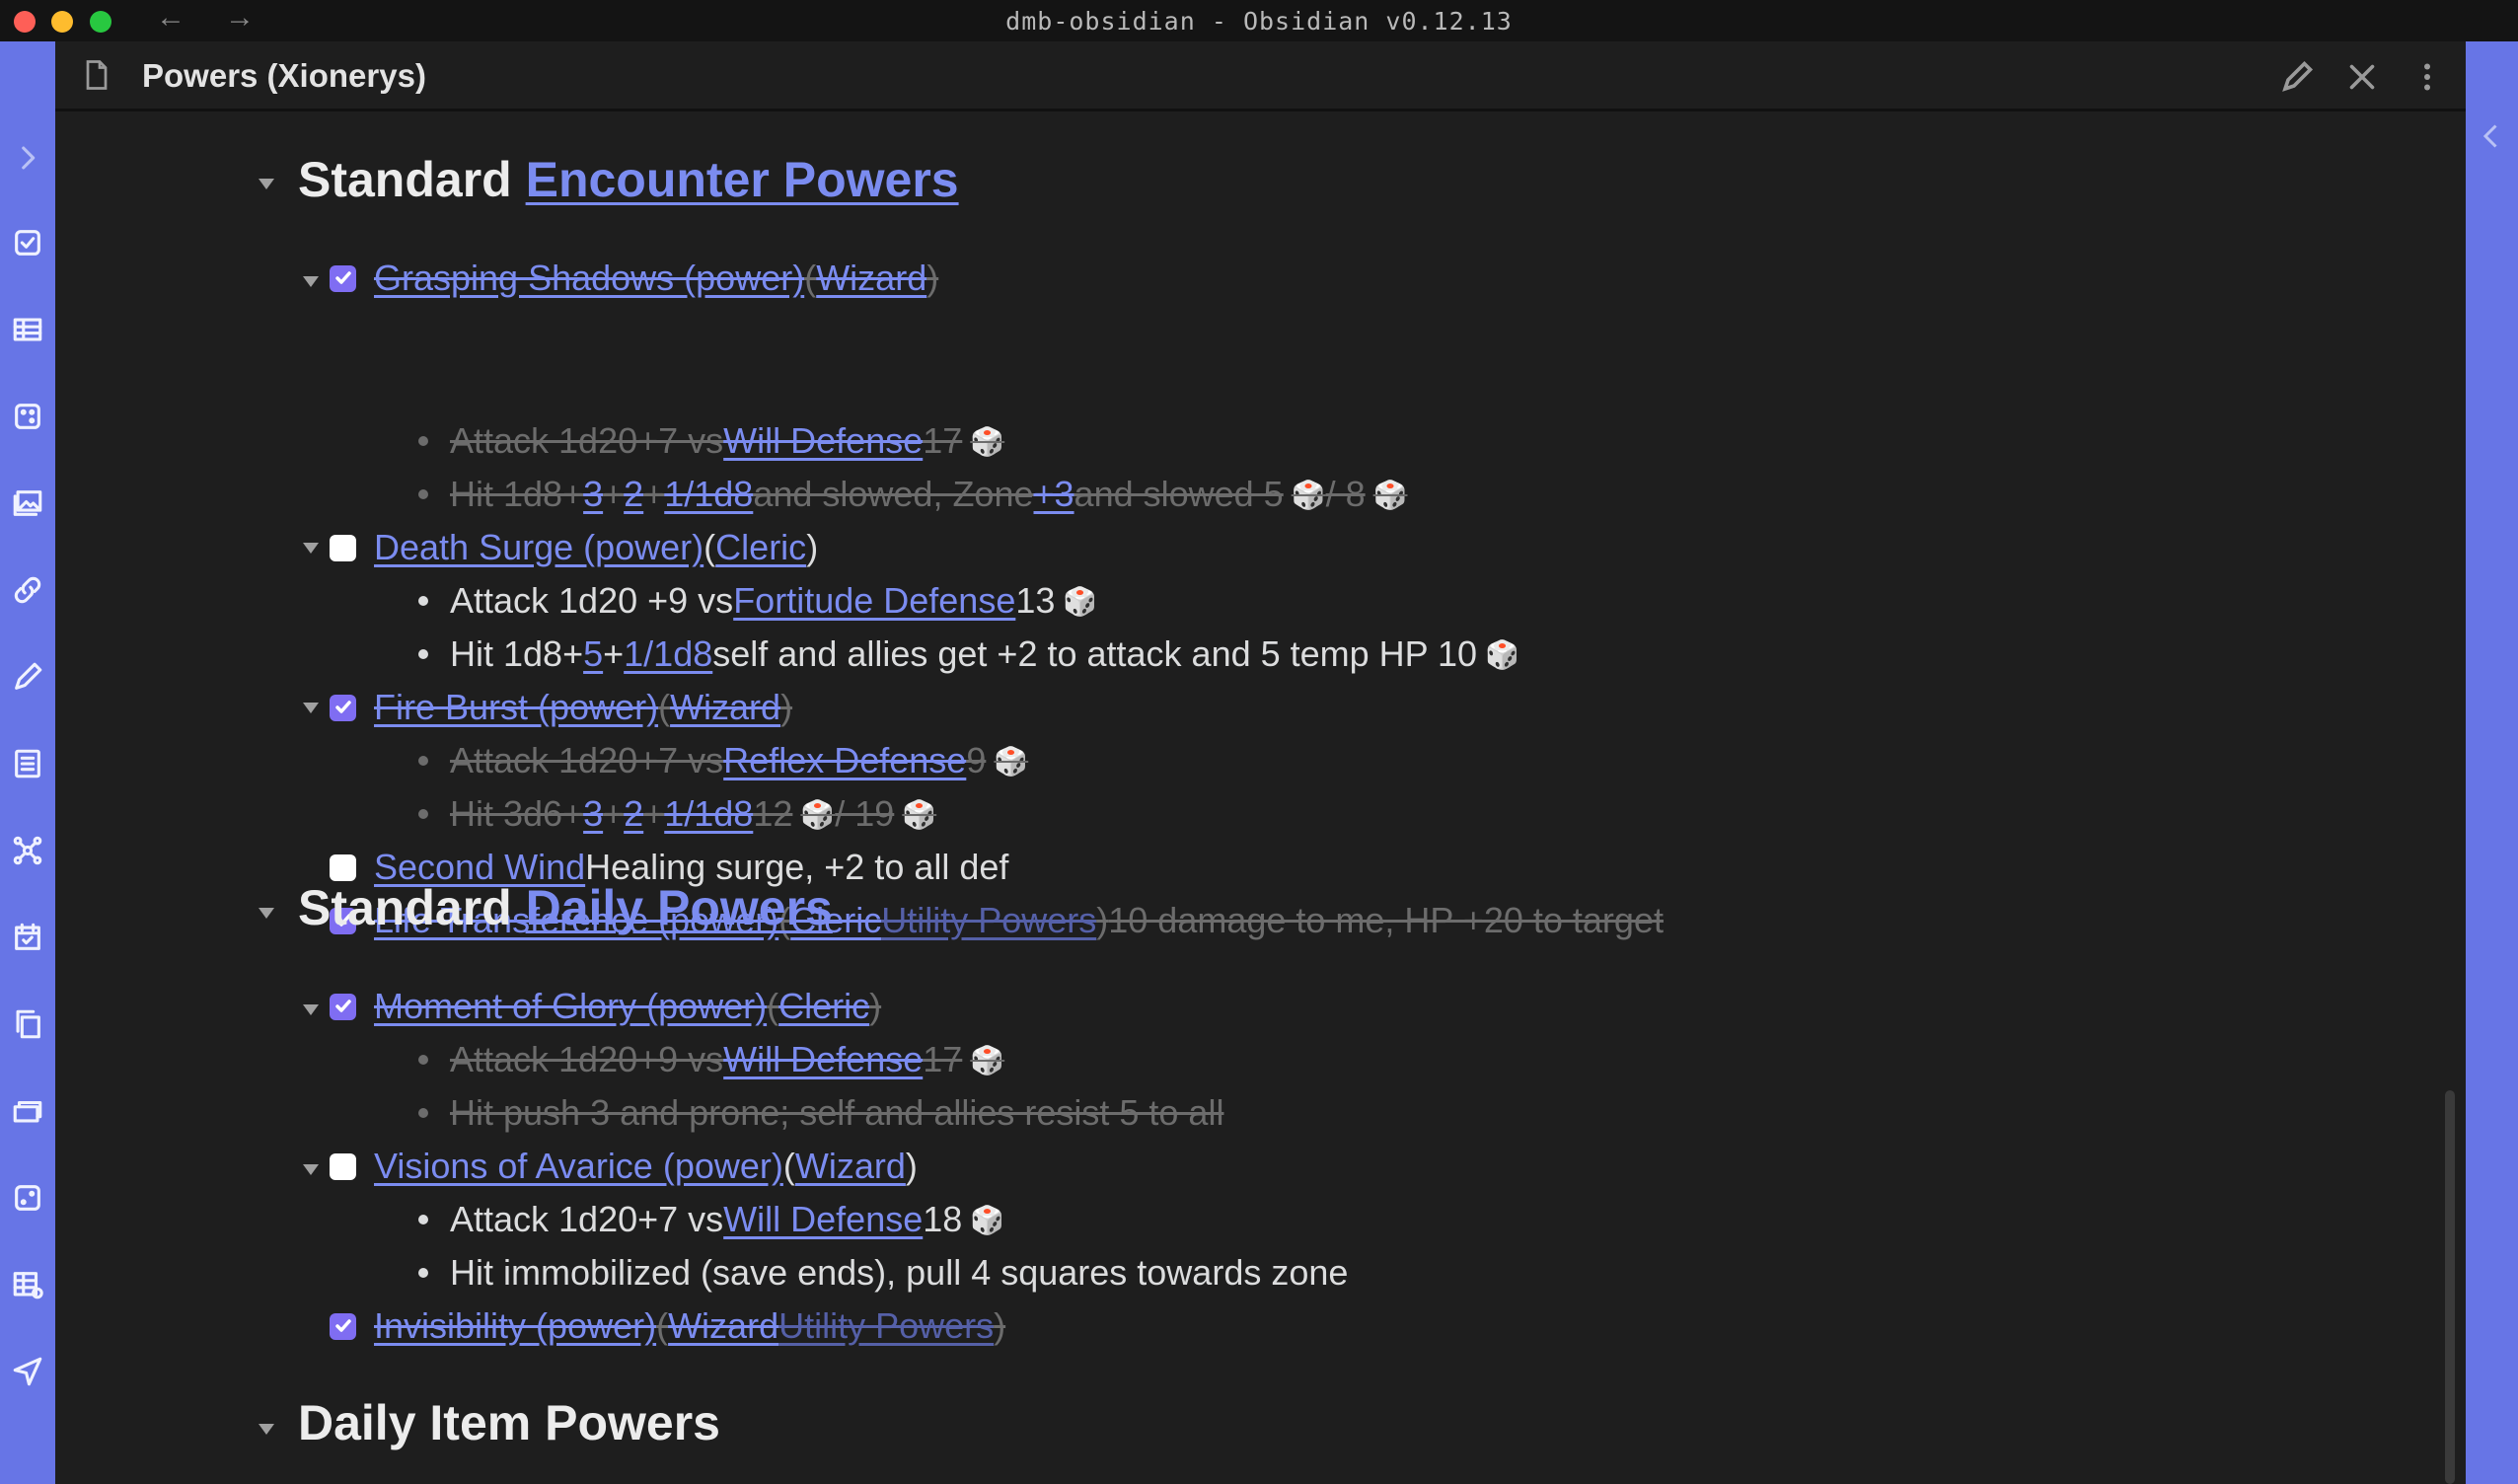 This screenshot has height=1484, width=2518. What do you see at coordinates (711, 1219) in the screenshot?
I see `list-item-attack: Attack 1d20+7 vs Will Defense 18 🎲` at bounding box center [711, 1219].